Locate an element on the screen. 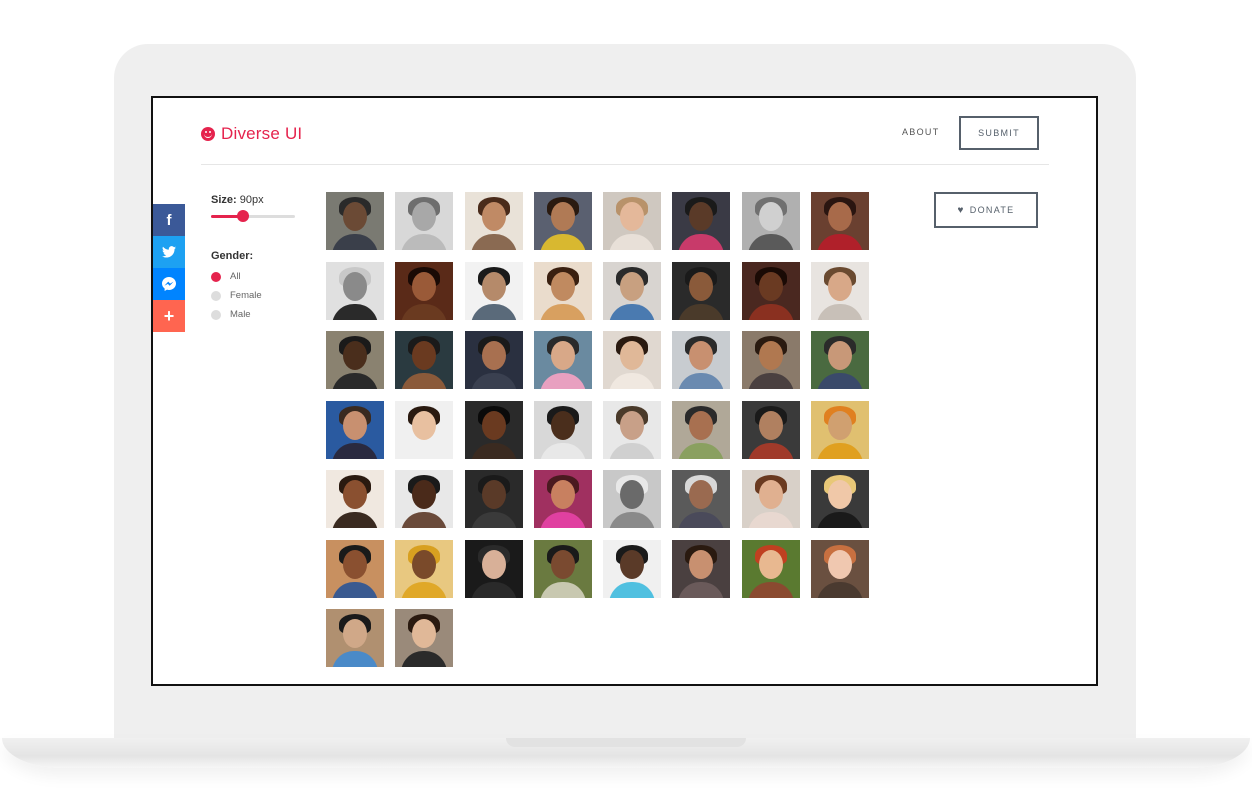 This screenshot has height=810, width=1252. share-twitter-button is located at coordinates (169, 252).